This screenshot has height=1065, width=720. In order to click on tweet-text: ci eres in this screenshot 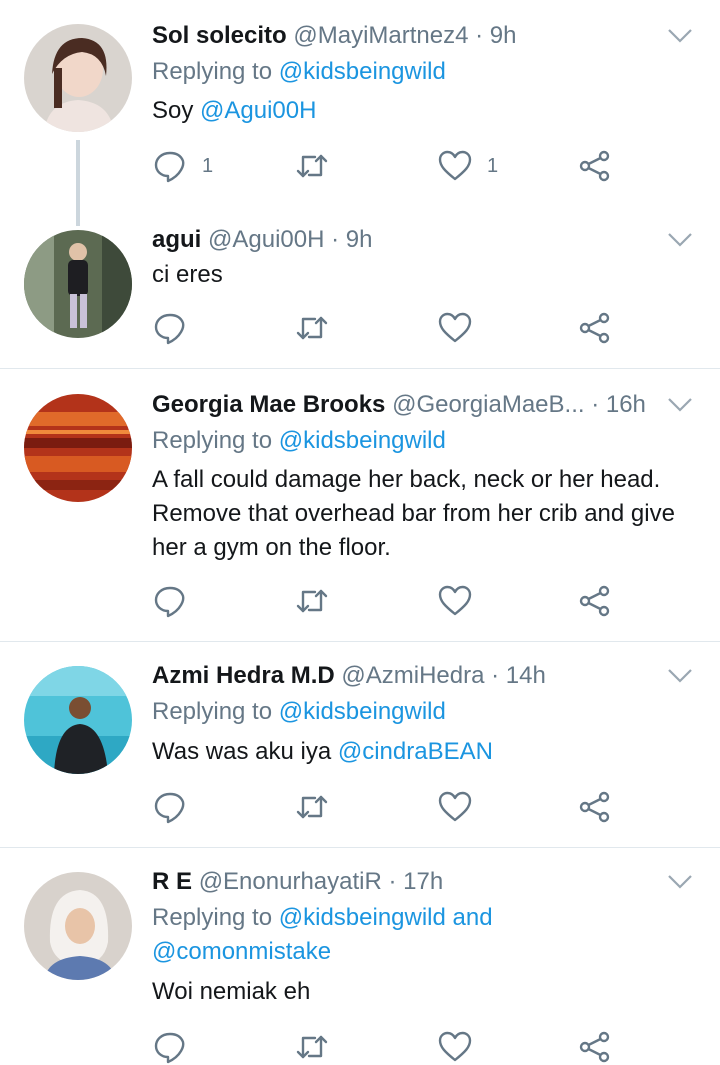, I will do `click(187, 274)`.